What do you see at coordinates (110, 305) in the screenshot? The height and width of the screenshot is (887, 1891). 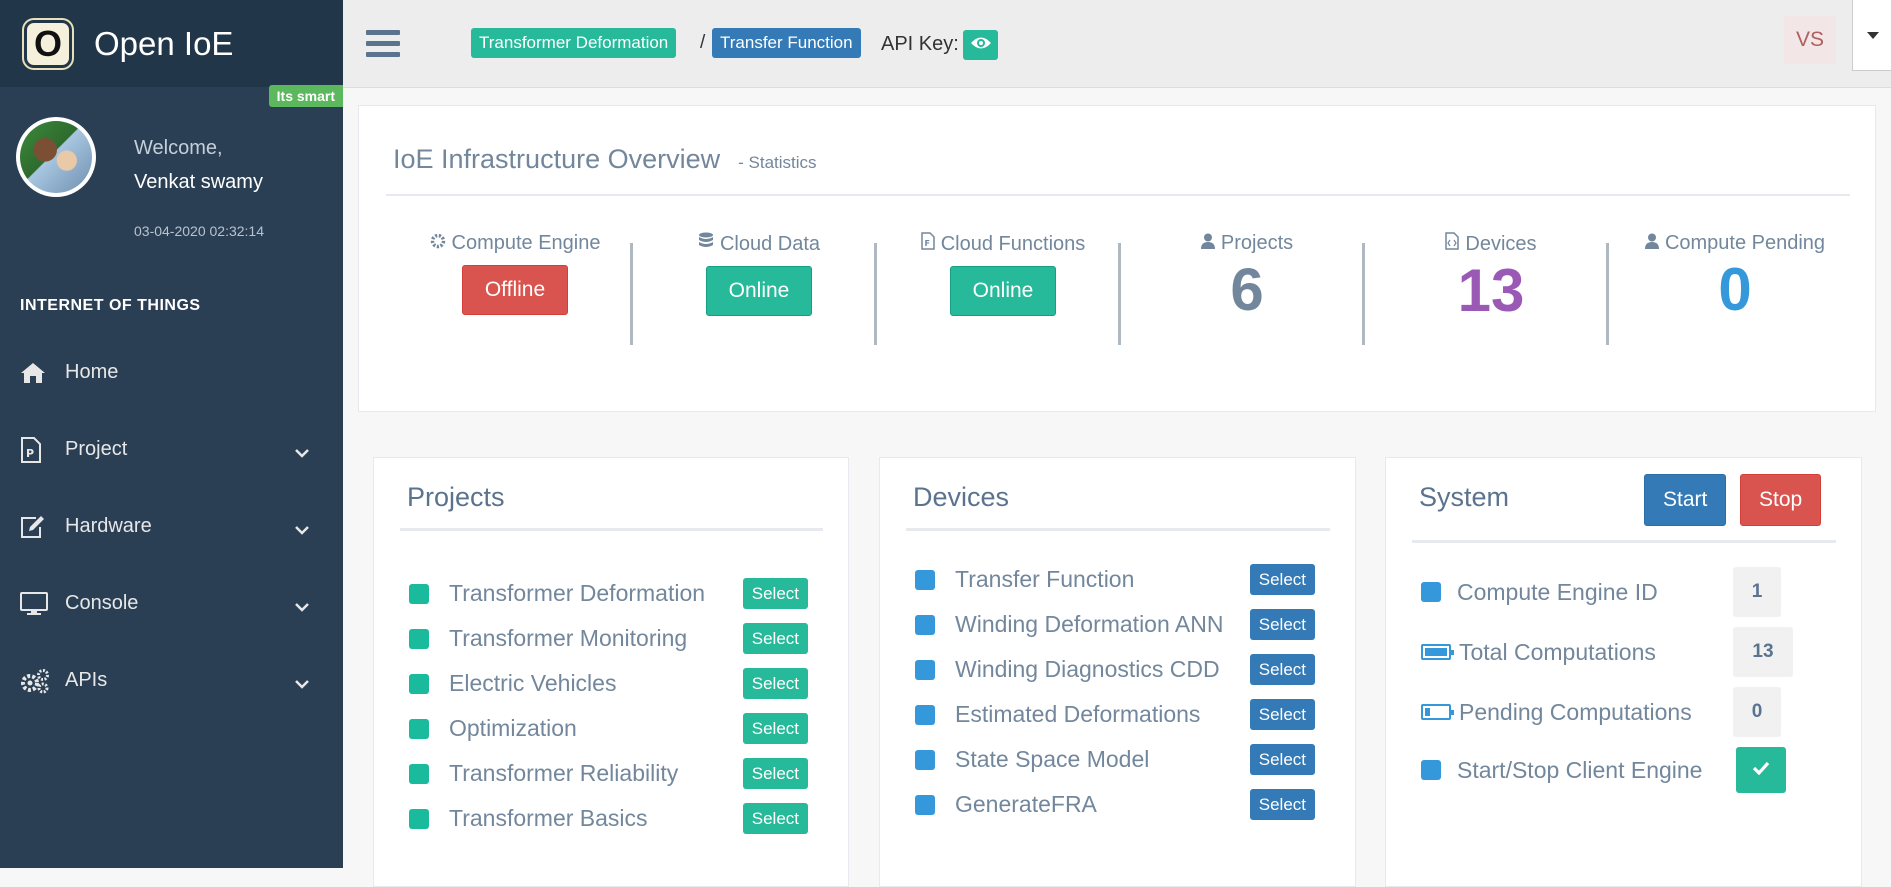 I see `section-title: INTERNET OF THINGS` at bounding box center [110, 305].